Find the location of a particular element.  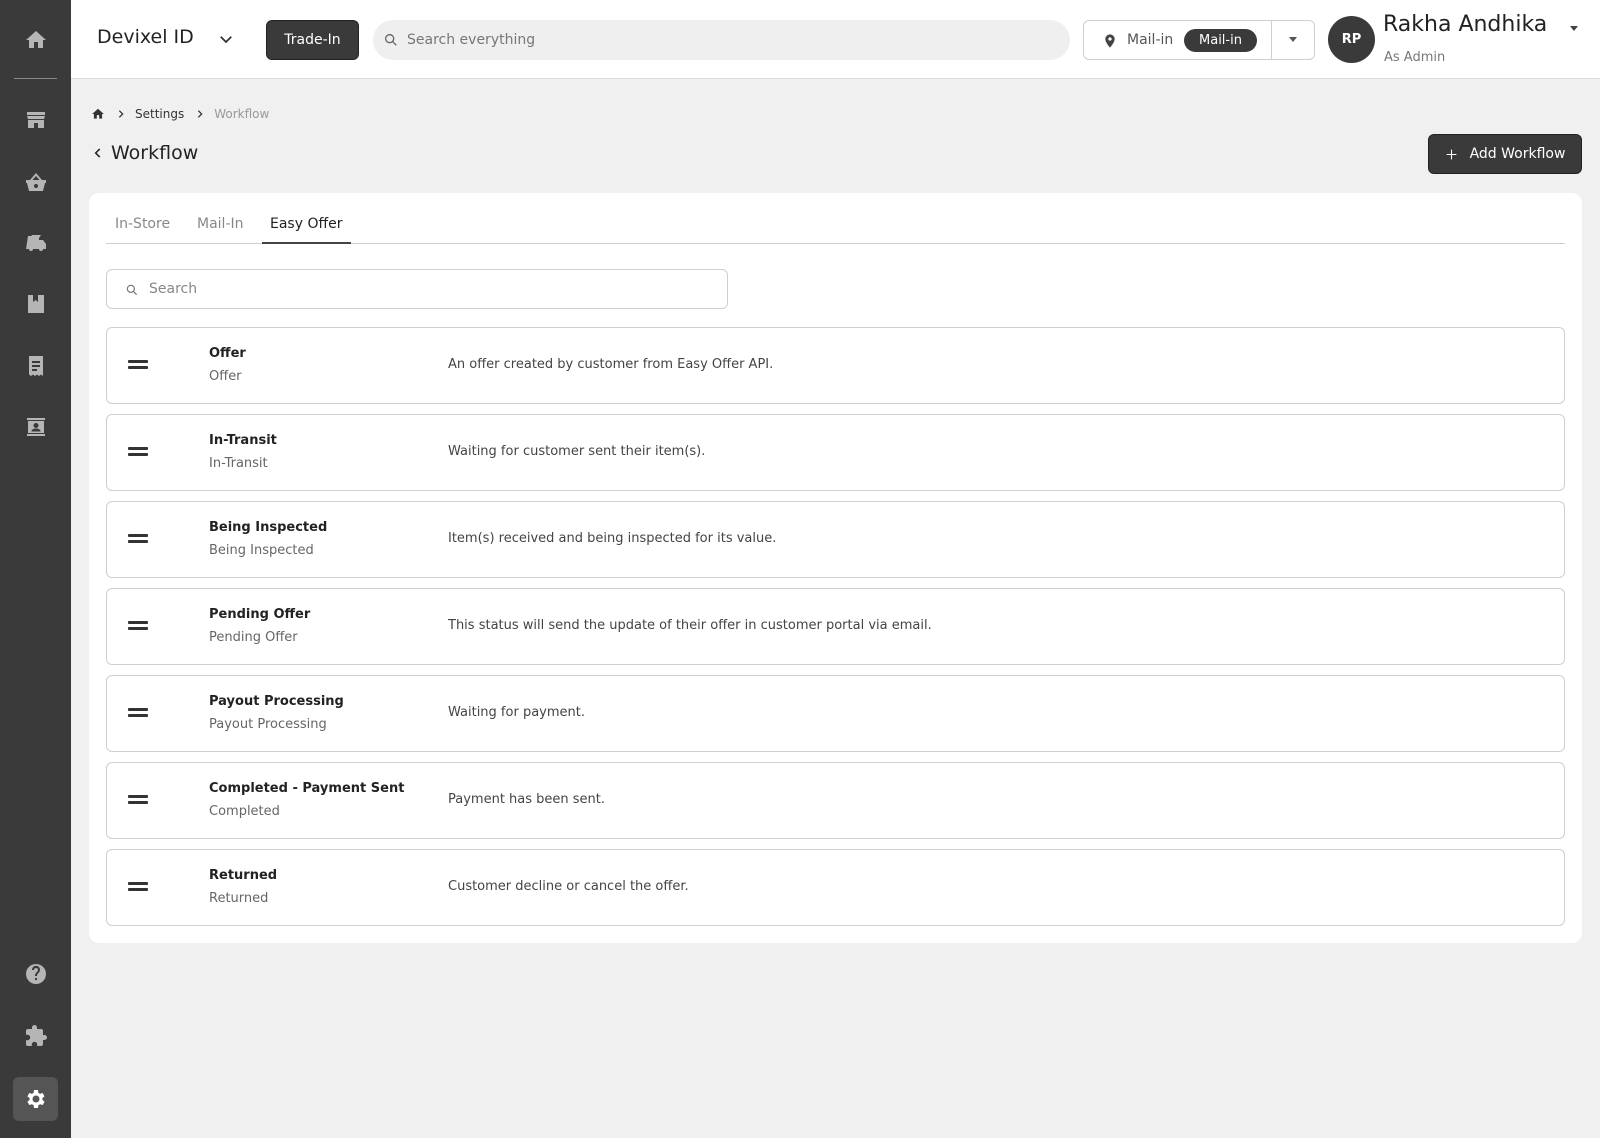

breadcrumb-home is located at coordinates (98, 114).